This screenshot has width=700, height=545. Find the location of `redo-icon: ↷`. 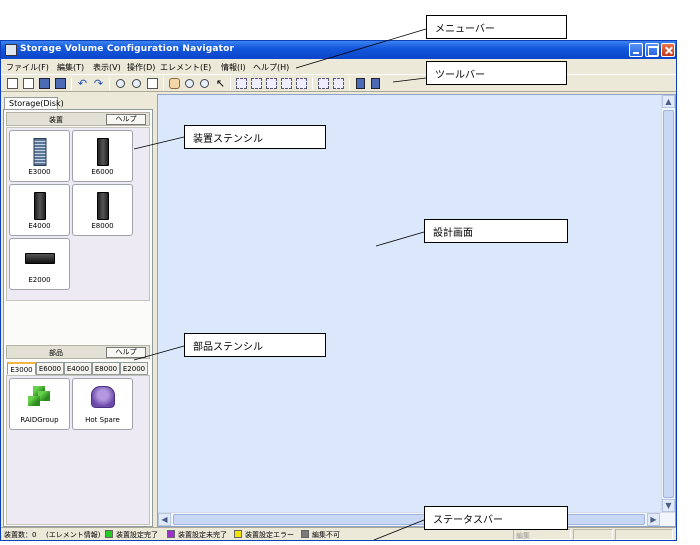

redo-icon: ↷ is located at coordinates (98, 83).